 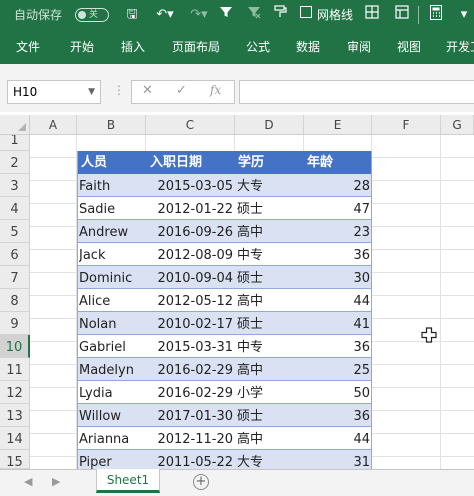 What do you see at coordinates (15, 369) in the screenshot?
I see `row-header-11: 11` at bounding box center [15, 369].